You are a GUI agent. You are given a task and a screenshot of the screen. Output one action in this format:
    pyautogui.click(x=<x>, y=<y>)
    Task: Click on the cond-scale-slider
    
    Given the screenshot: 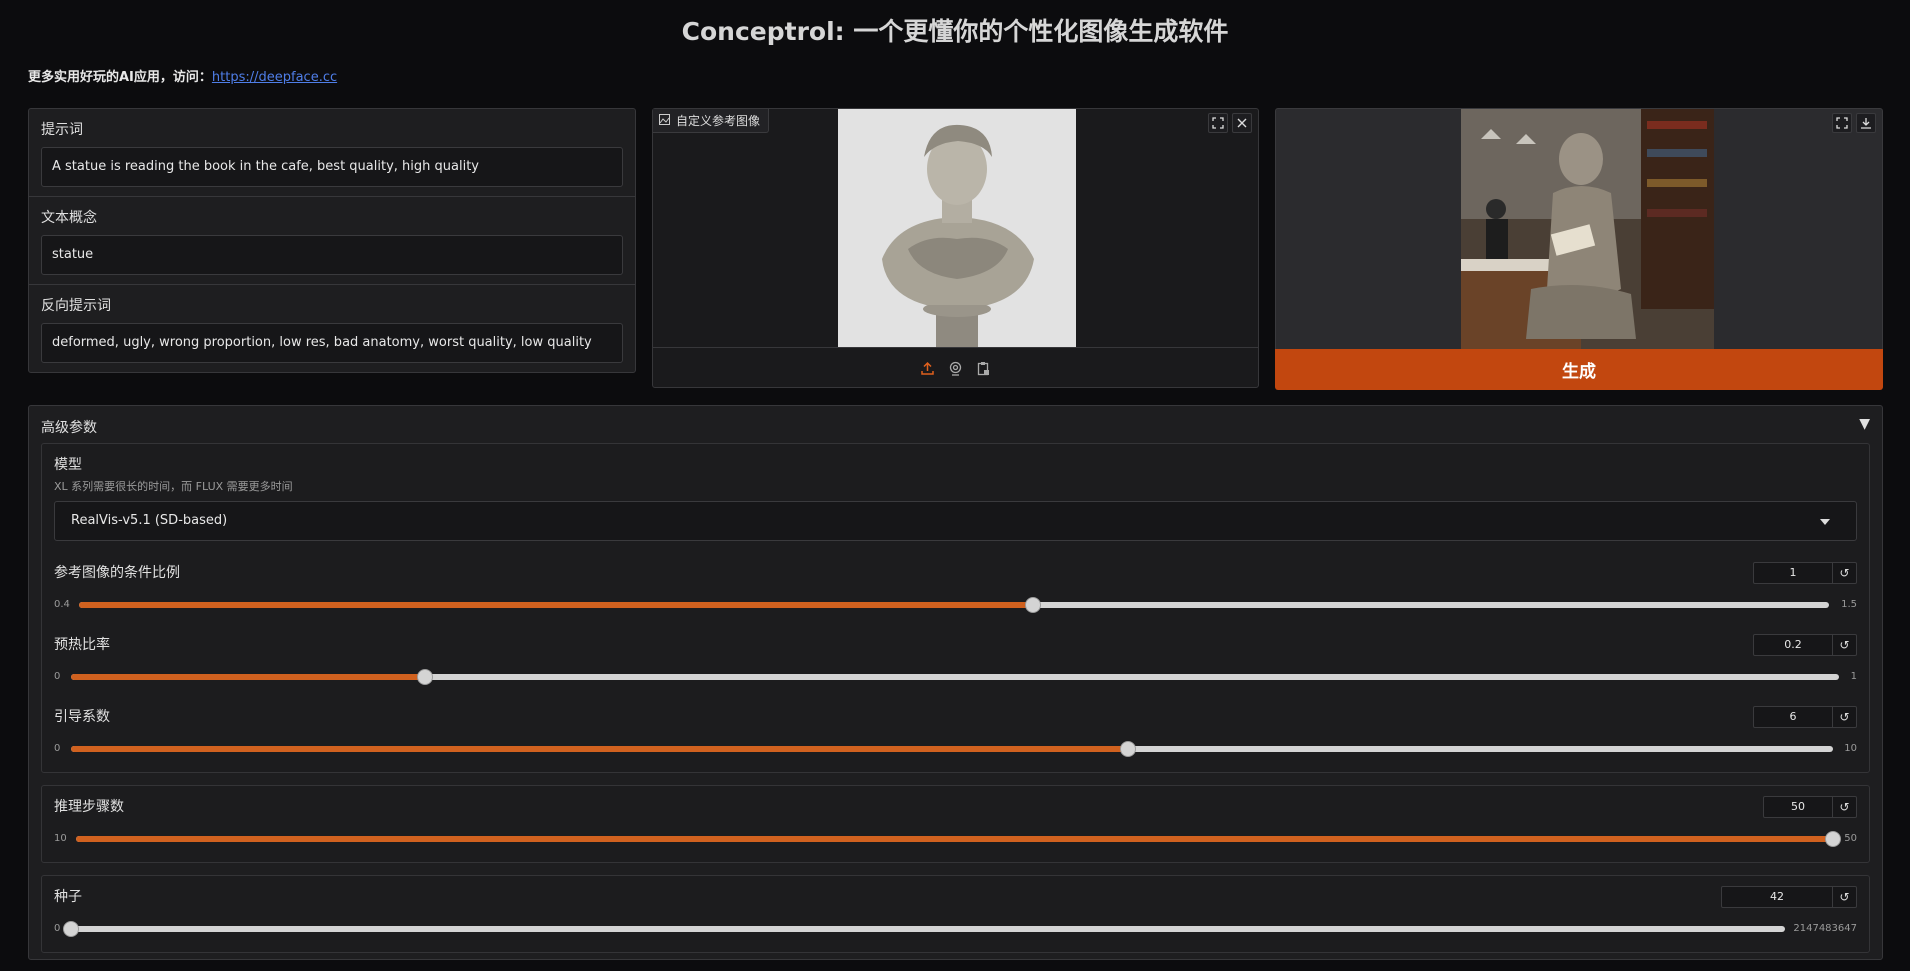 What is the action you would take?
    pyautogui.click(x=954, y=605)
    